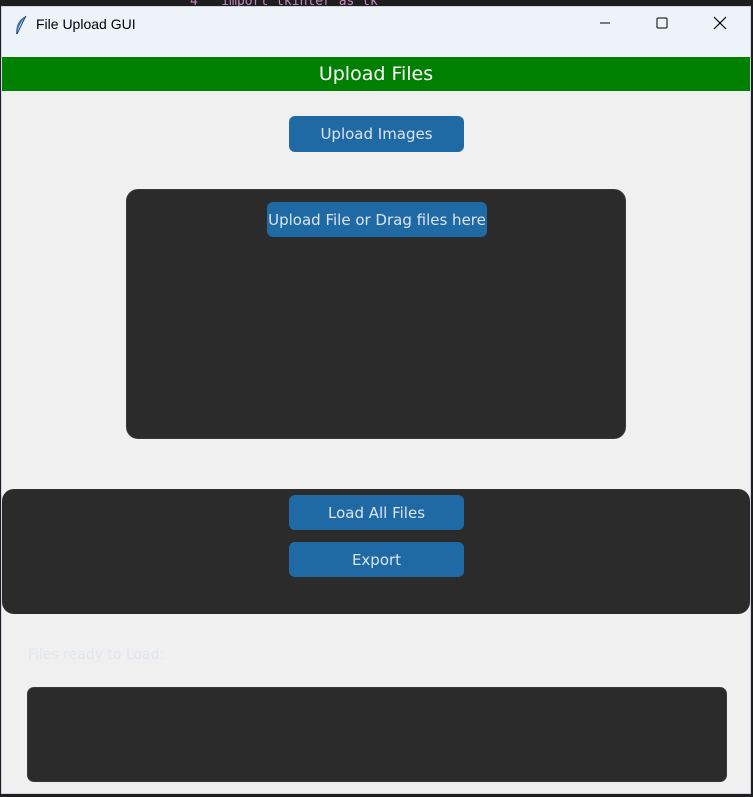 Image resolution: width=753 pixels, height=797 pixels. I want to click on upload-images-button: Upload Images, so click(376, 134).